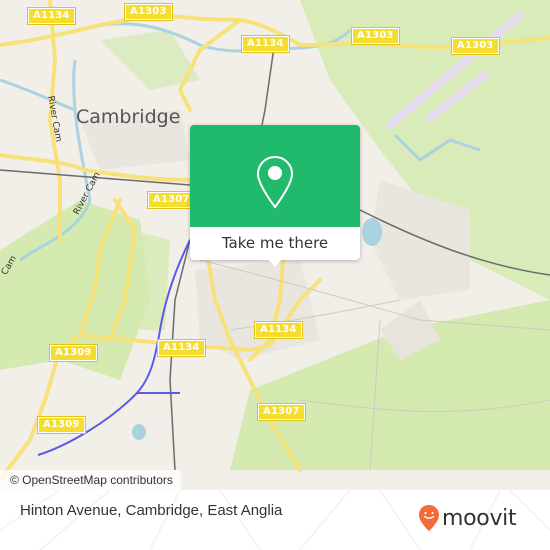 The height and width of the screenshot is (550, 550). What do you see at coordinates (429, 518) in the screenshot?
I see `moovit-pin-icon` at bounding box center [429, 518].